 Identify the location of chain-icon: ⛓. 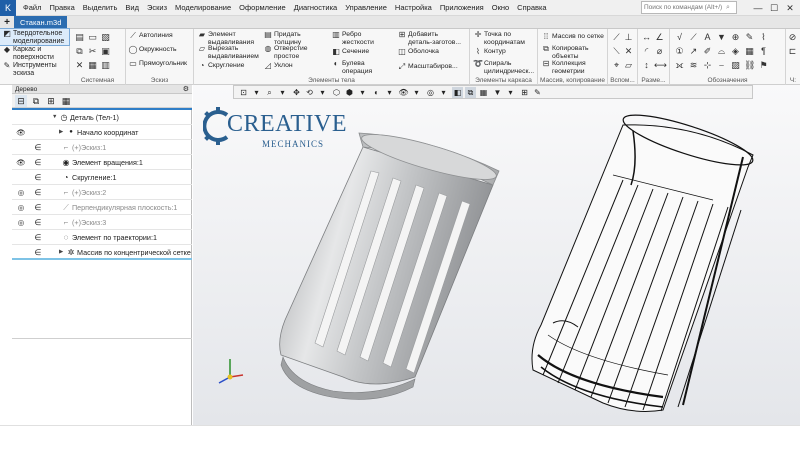
(749, 65).